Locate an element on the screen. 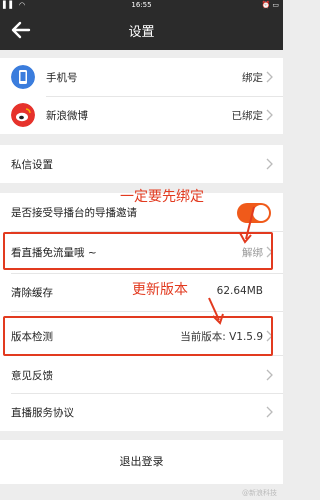 This screenshot has width=320, height=500. phone-icon is located at coordinates (23, 77).